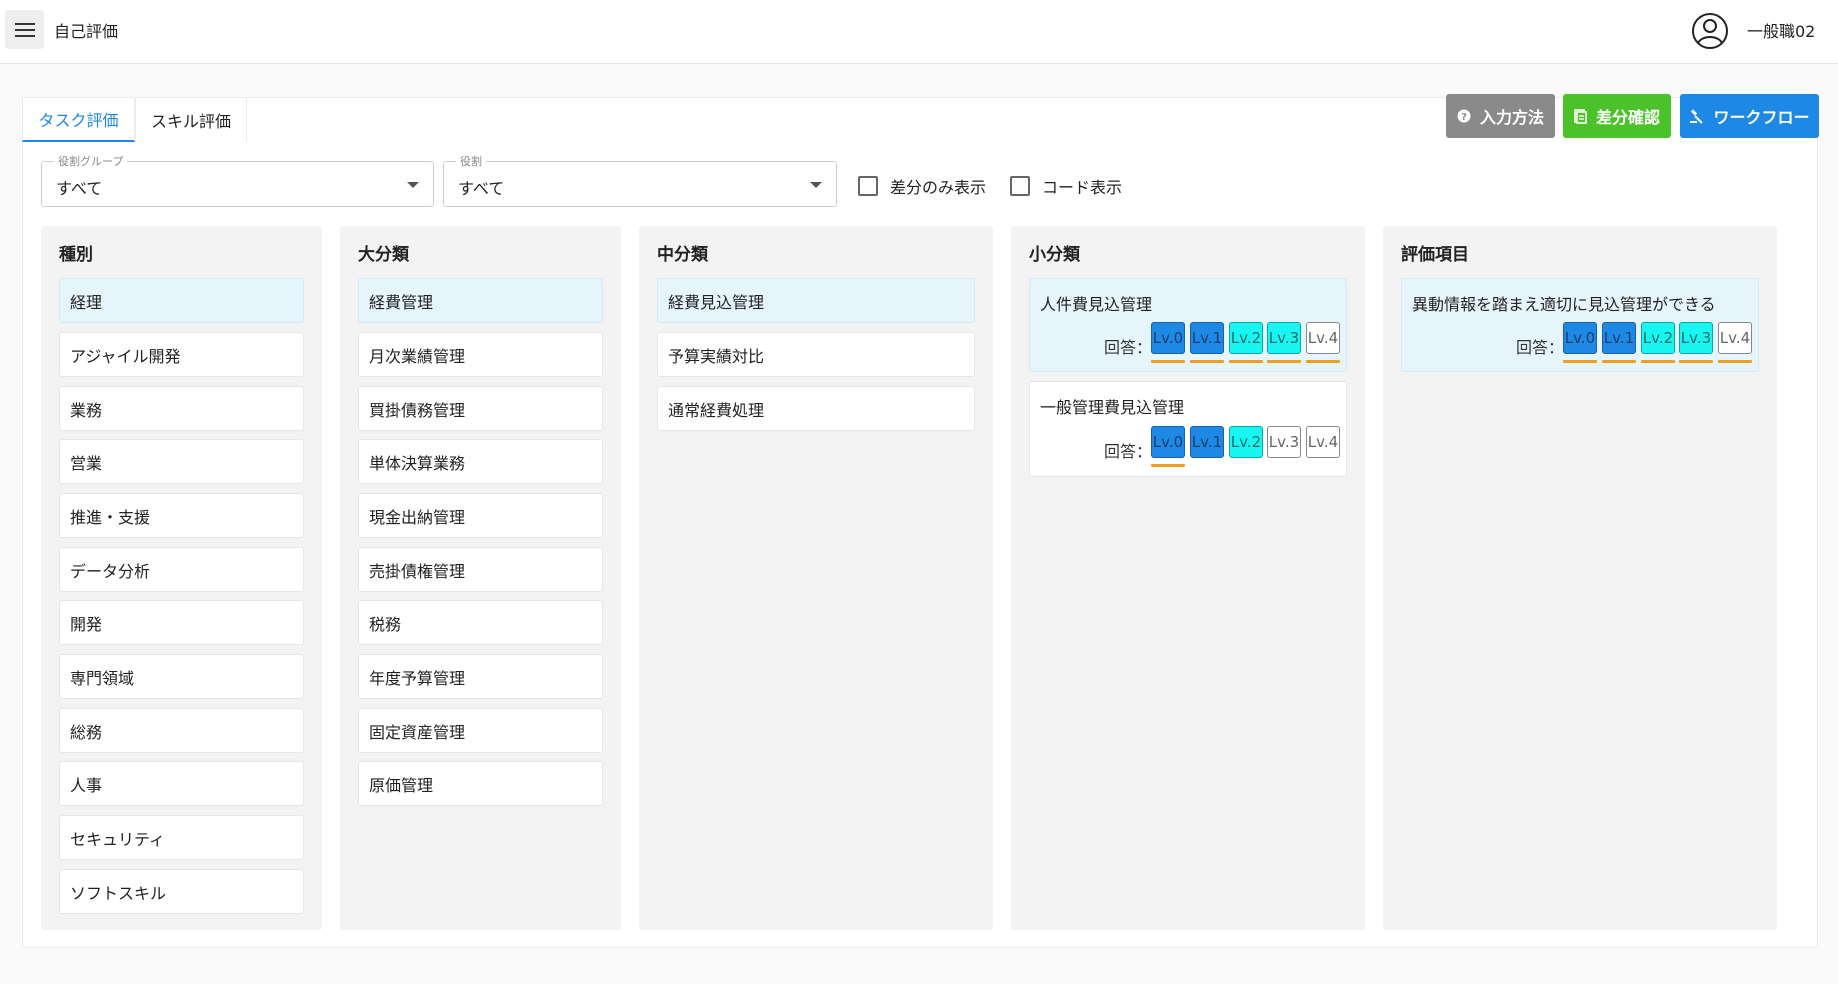 Image resolution: width=1838 pixels, height=984 pixels. I want to click on kind-item: 営業, so click(181, 461).